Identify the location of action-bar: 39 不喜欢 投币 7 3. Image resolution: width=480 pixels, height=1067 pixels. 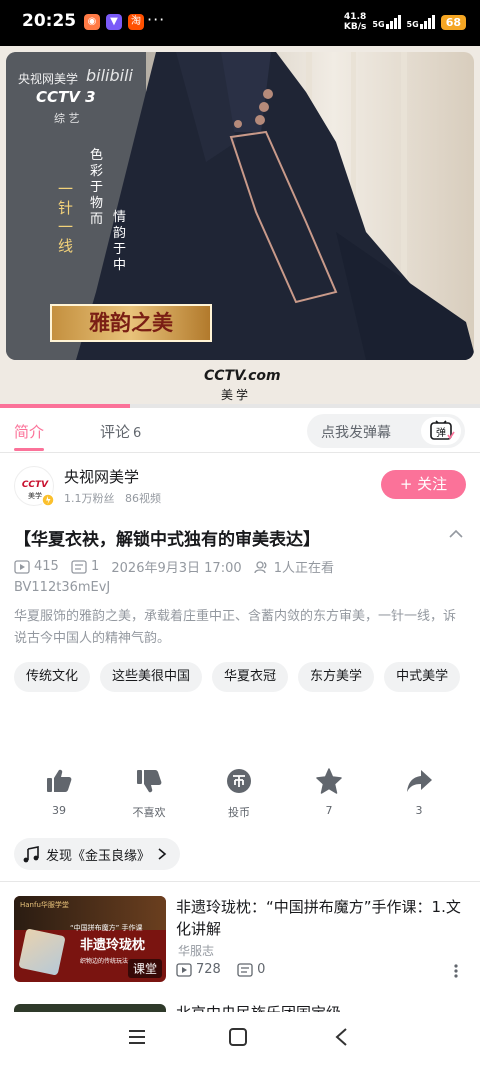
(240, 796).